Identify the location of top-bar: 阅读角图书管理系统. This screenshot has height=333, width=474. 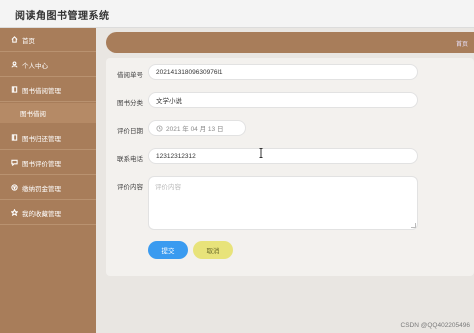
(237, 14).